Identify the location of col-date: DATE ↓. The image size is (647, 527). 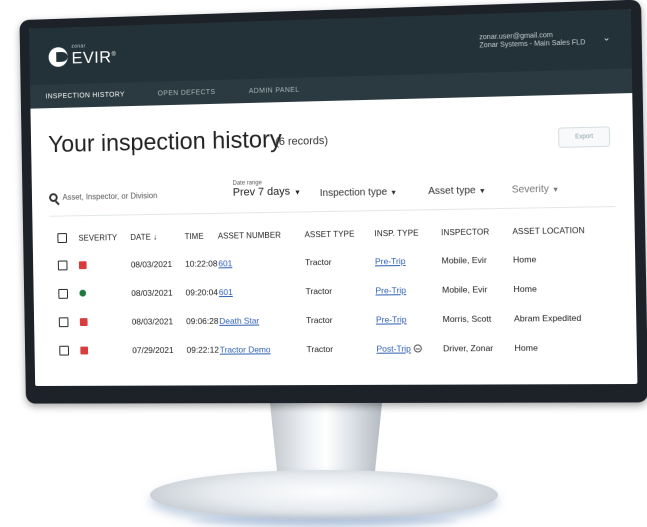
(157, 237).